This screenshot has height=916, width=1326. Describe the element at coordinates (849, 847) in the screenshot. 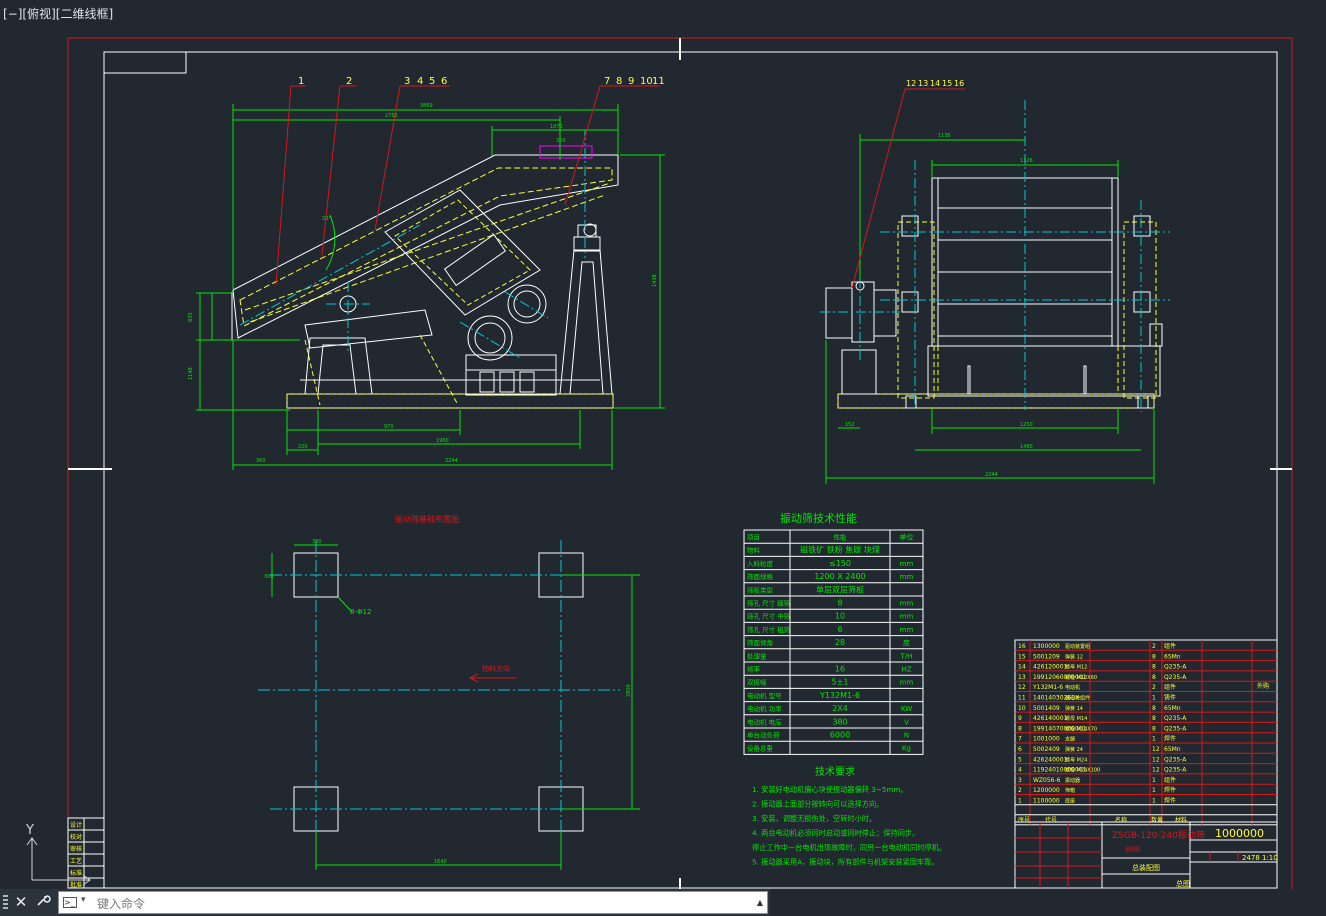

I see `tech-req-item: 停止工作中一台电机出现故障时，同另一台电动机同时停机。` at that location.